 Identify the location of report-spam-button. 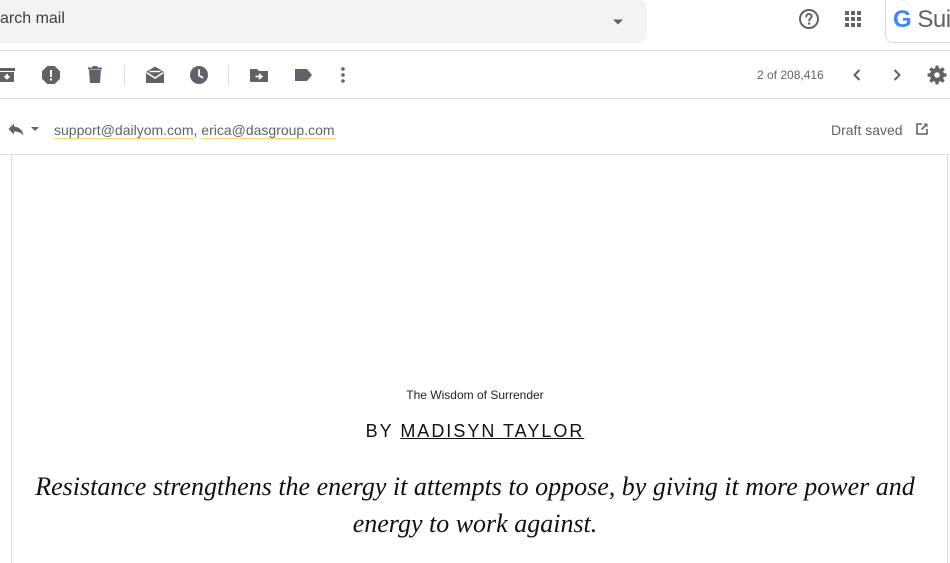
(51, 75).